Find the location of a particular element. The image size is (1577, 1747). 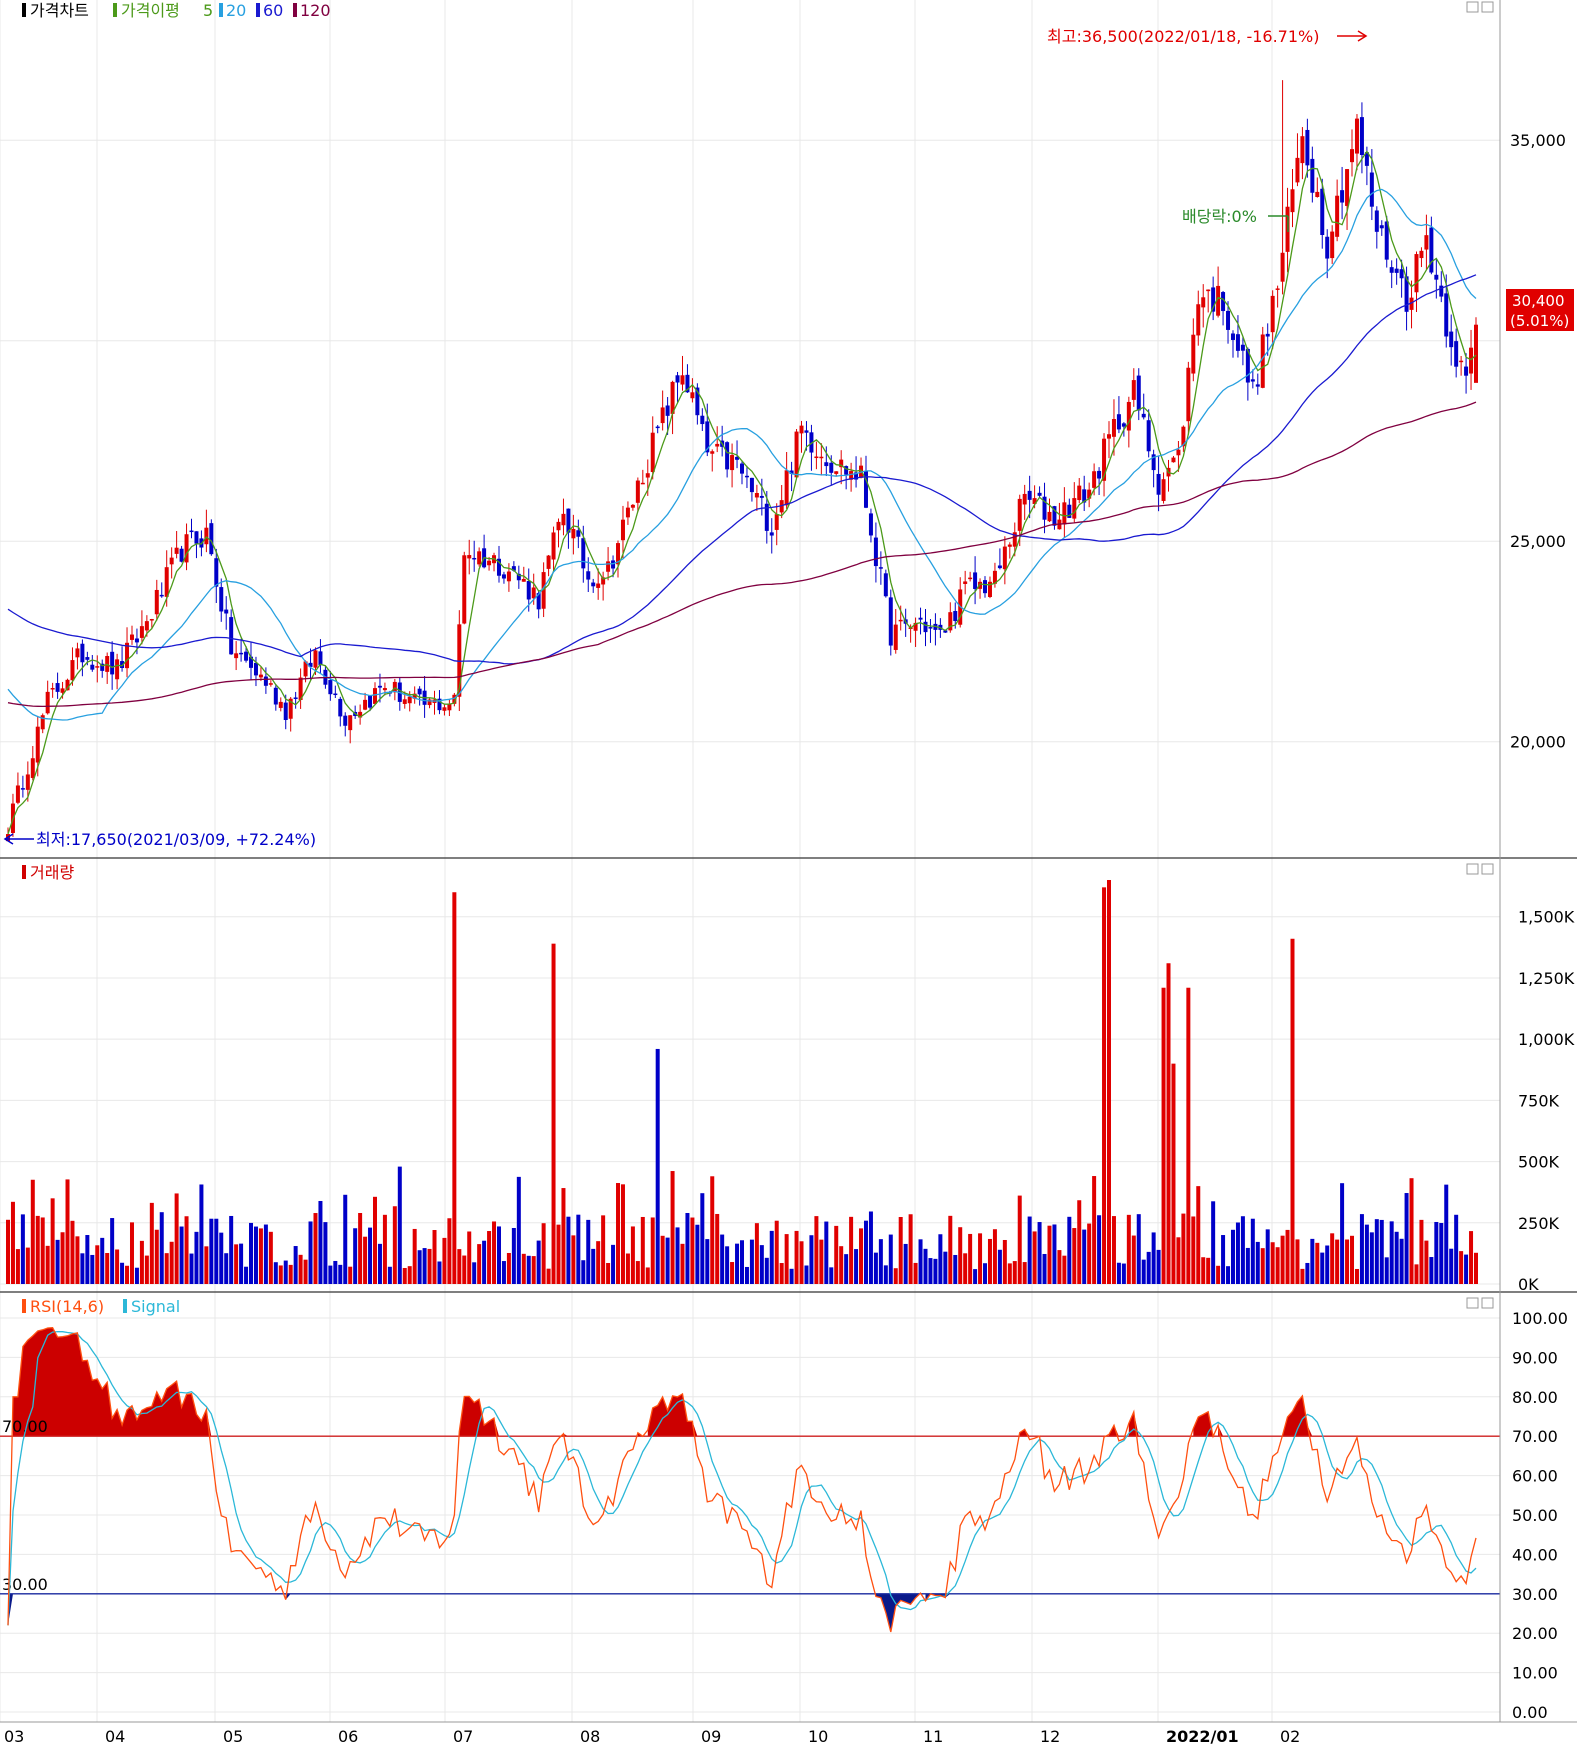

rsi-legend-marker is located at coordinates (24, 1306).